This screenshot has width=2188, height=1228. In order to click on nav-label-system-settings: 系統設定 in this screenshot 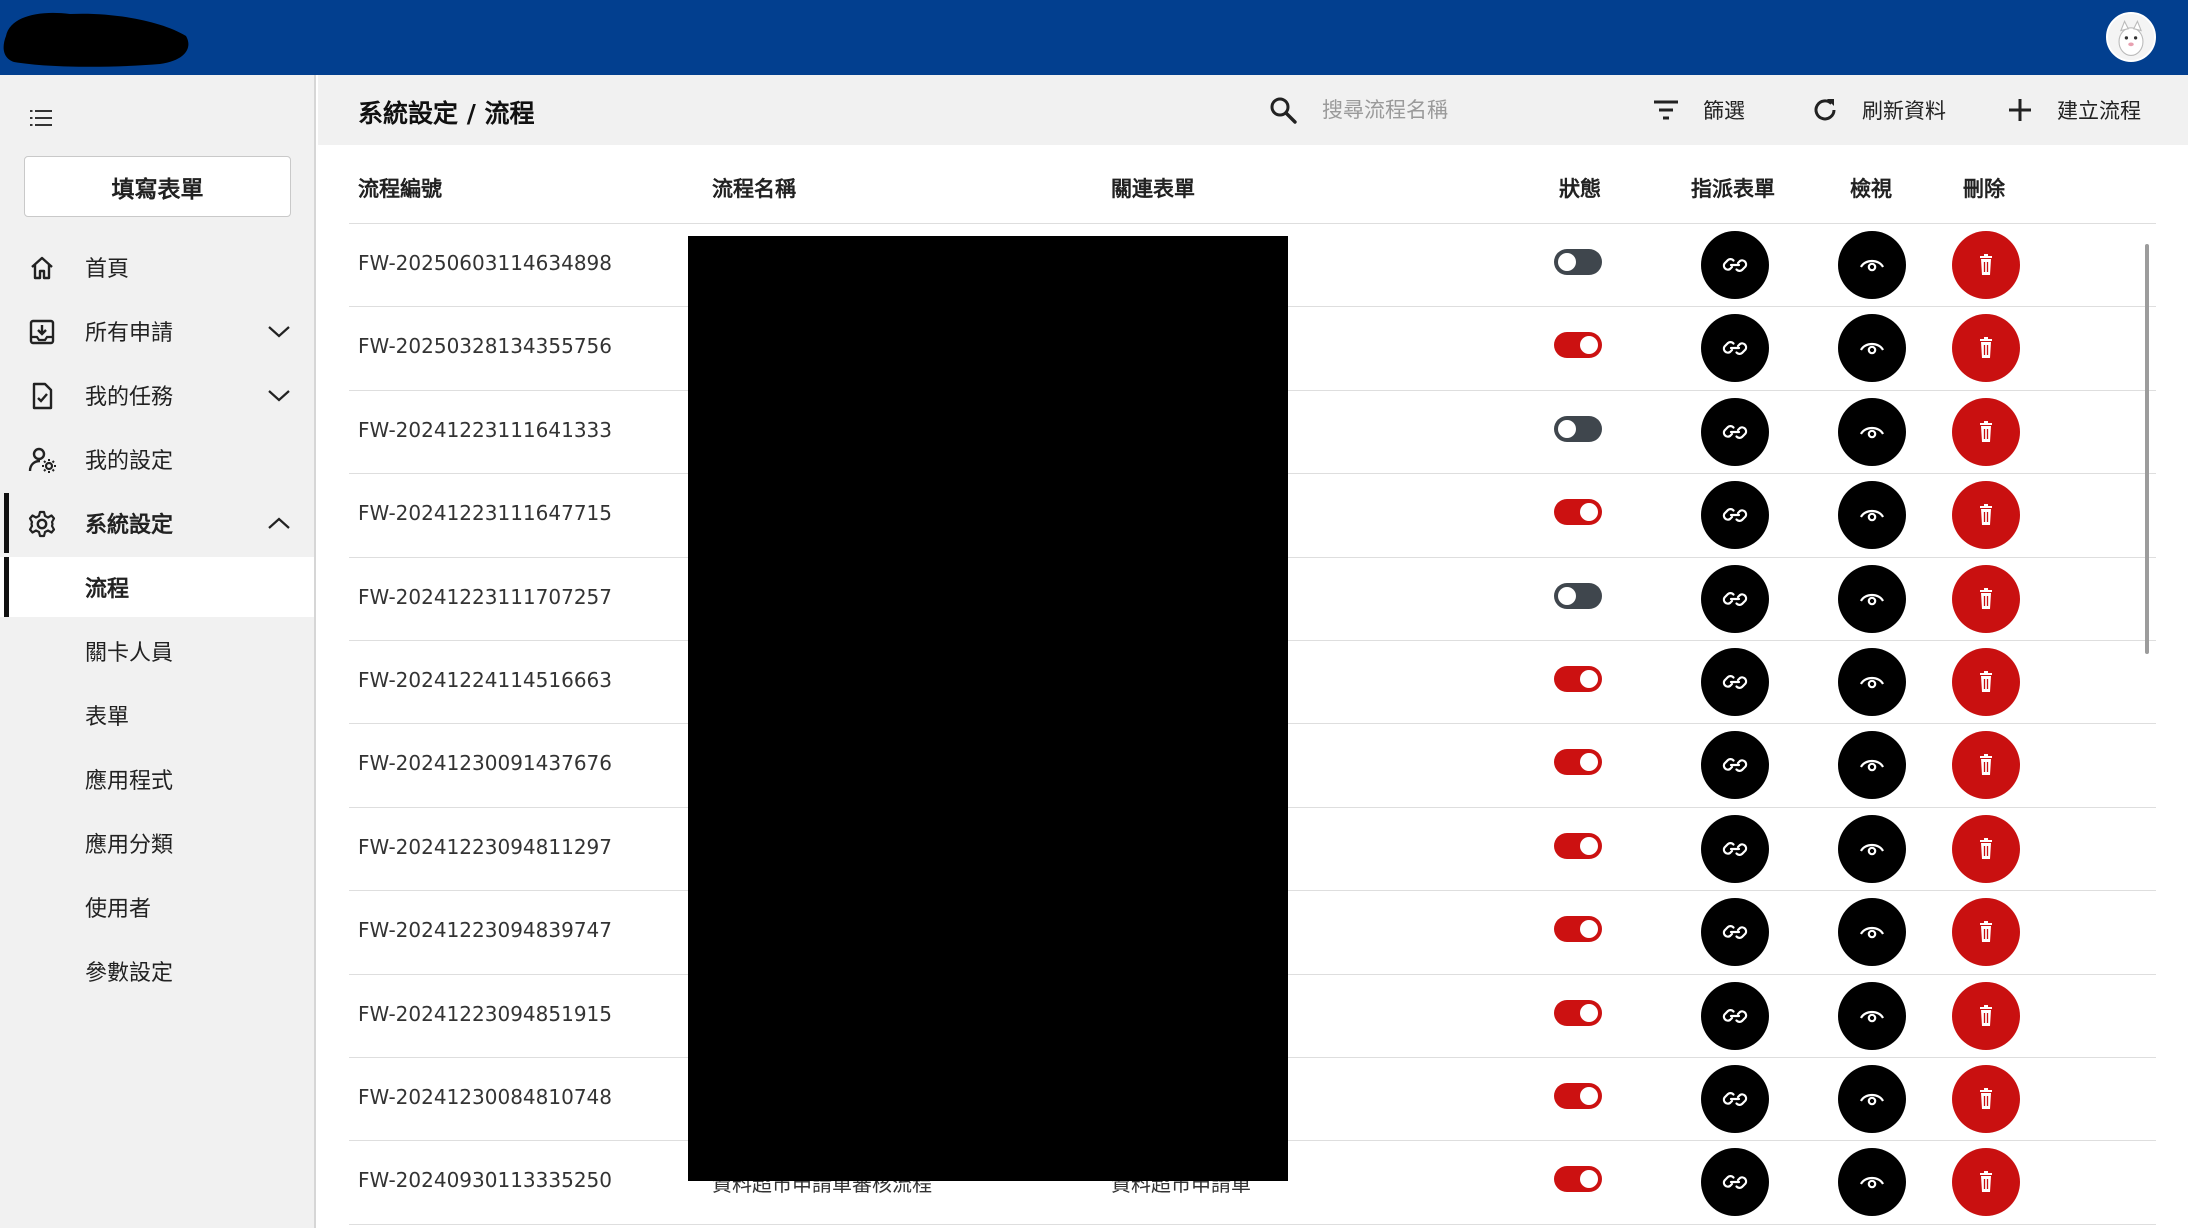, I will do `click(129, 525)`.